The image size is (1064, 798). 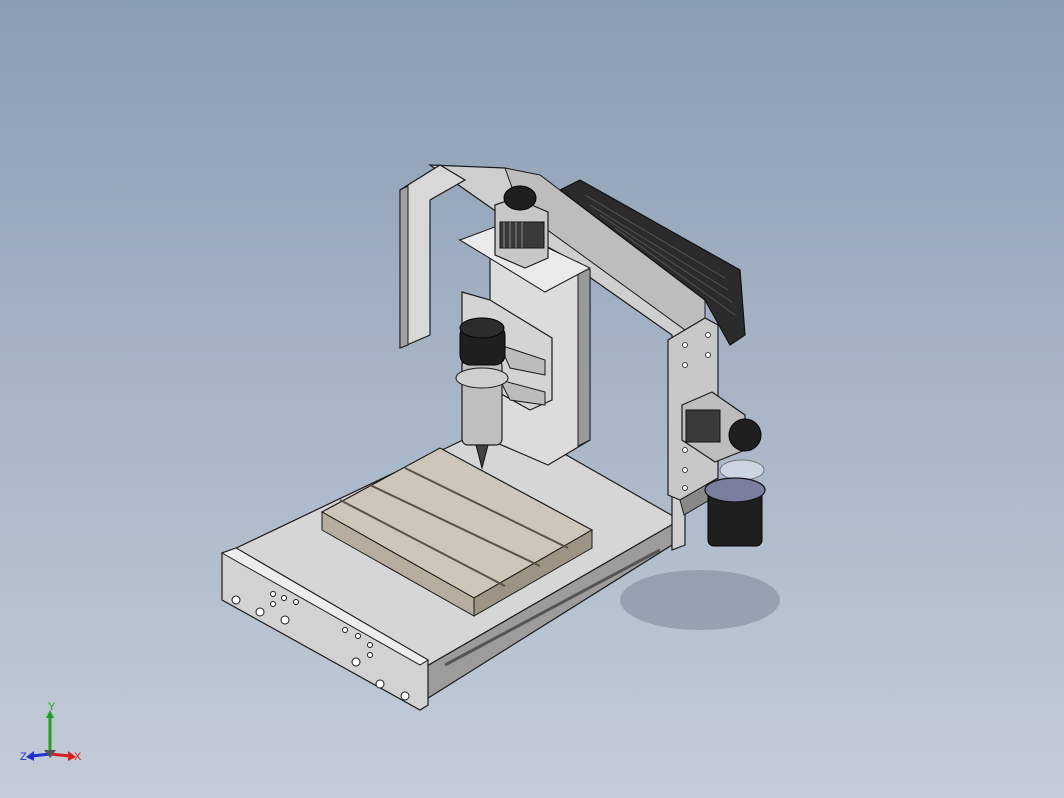 What do you see at coordinates (404, 267) in the screenshot?
I see `left-side-panel-edge` at bounding box center [404, 267].